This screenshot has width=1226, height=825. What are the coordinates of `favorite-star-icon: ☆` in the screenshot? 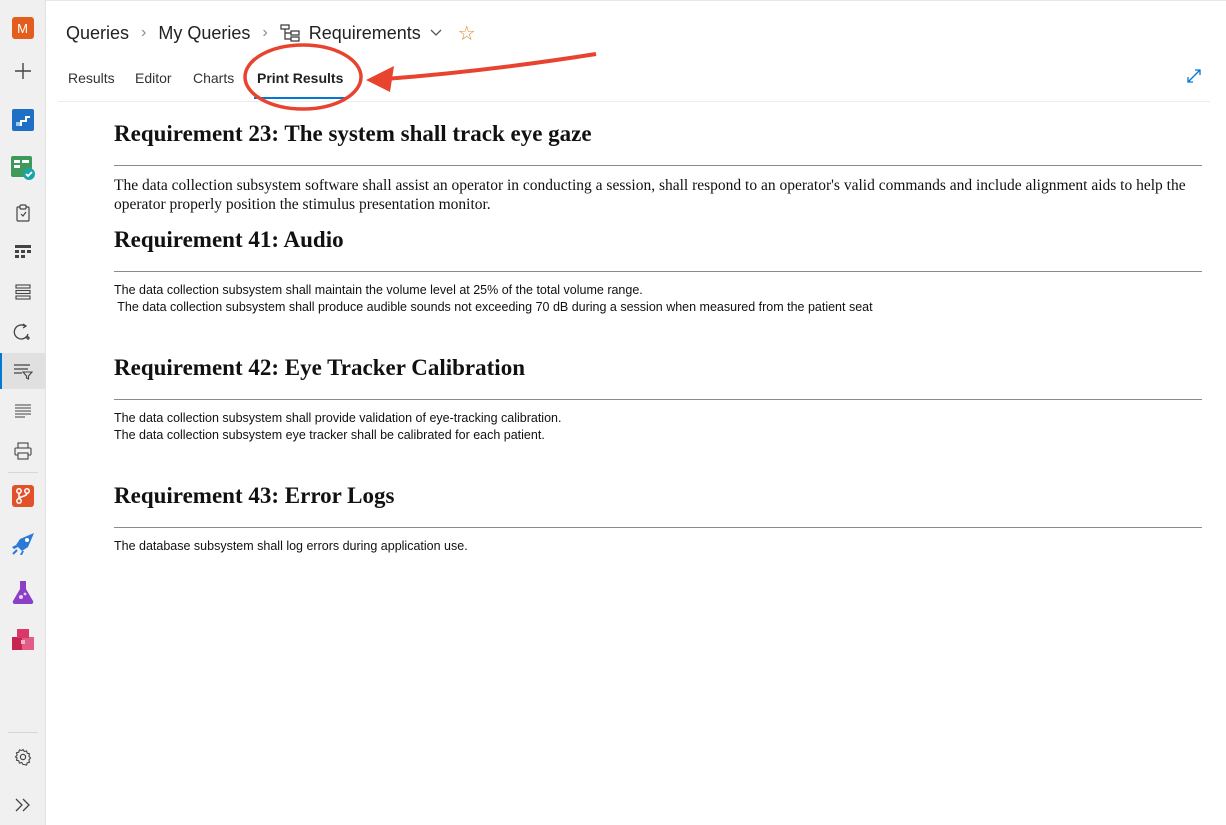 It's located at (467, 33).